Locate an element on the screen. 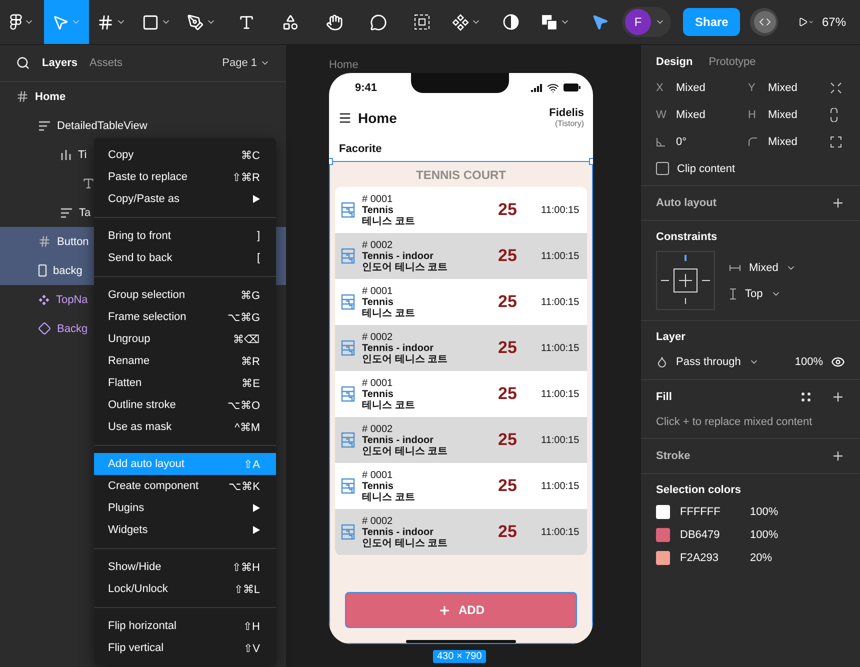  section-title: Auto layout is located at coordinates (686, 203).